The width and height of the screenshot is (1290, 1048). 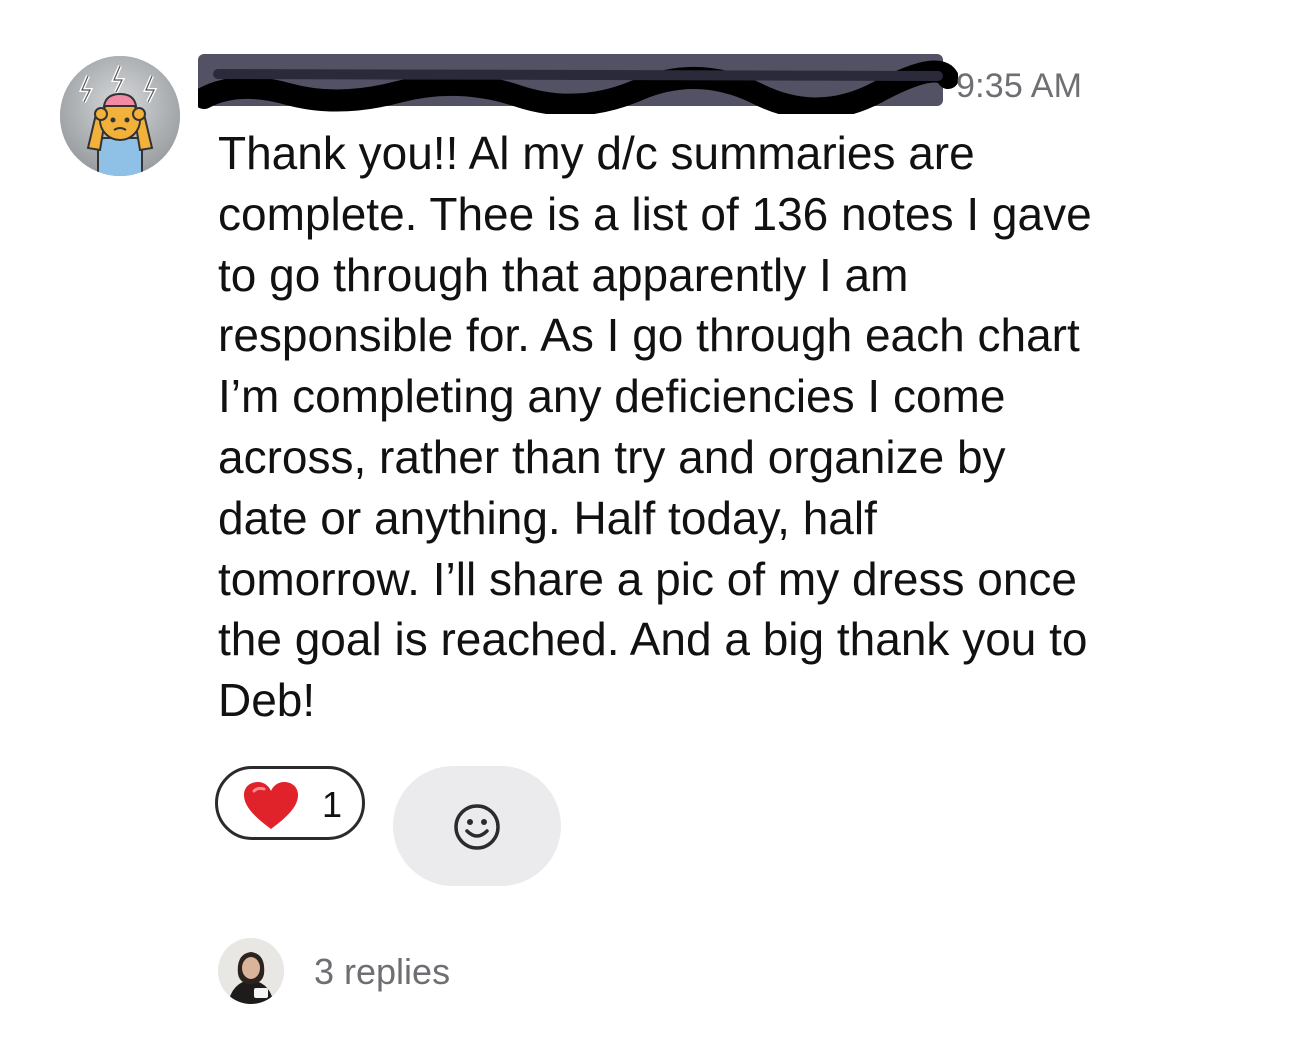 I want to click on reply-avatar, so click(x=251, y=971).